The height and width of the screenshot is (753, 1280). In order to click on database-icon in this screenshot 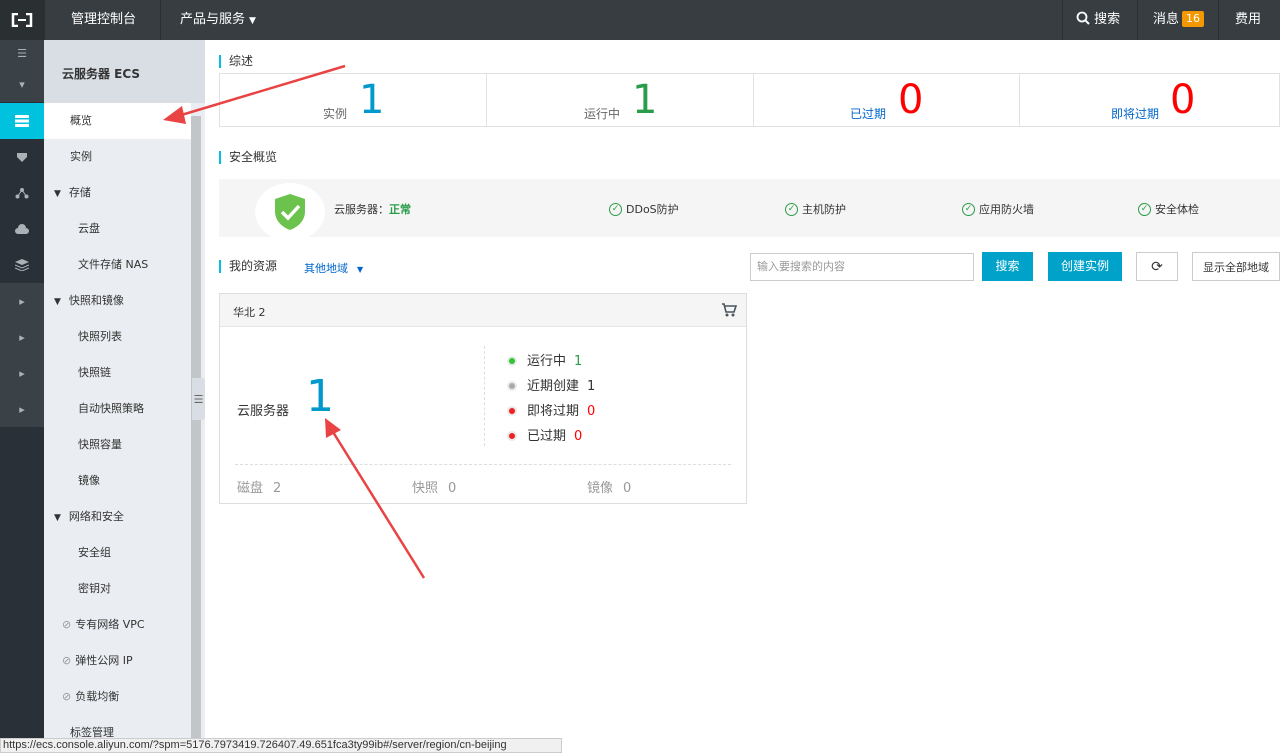, I will do `click(22, 265)`.